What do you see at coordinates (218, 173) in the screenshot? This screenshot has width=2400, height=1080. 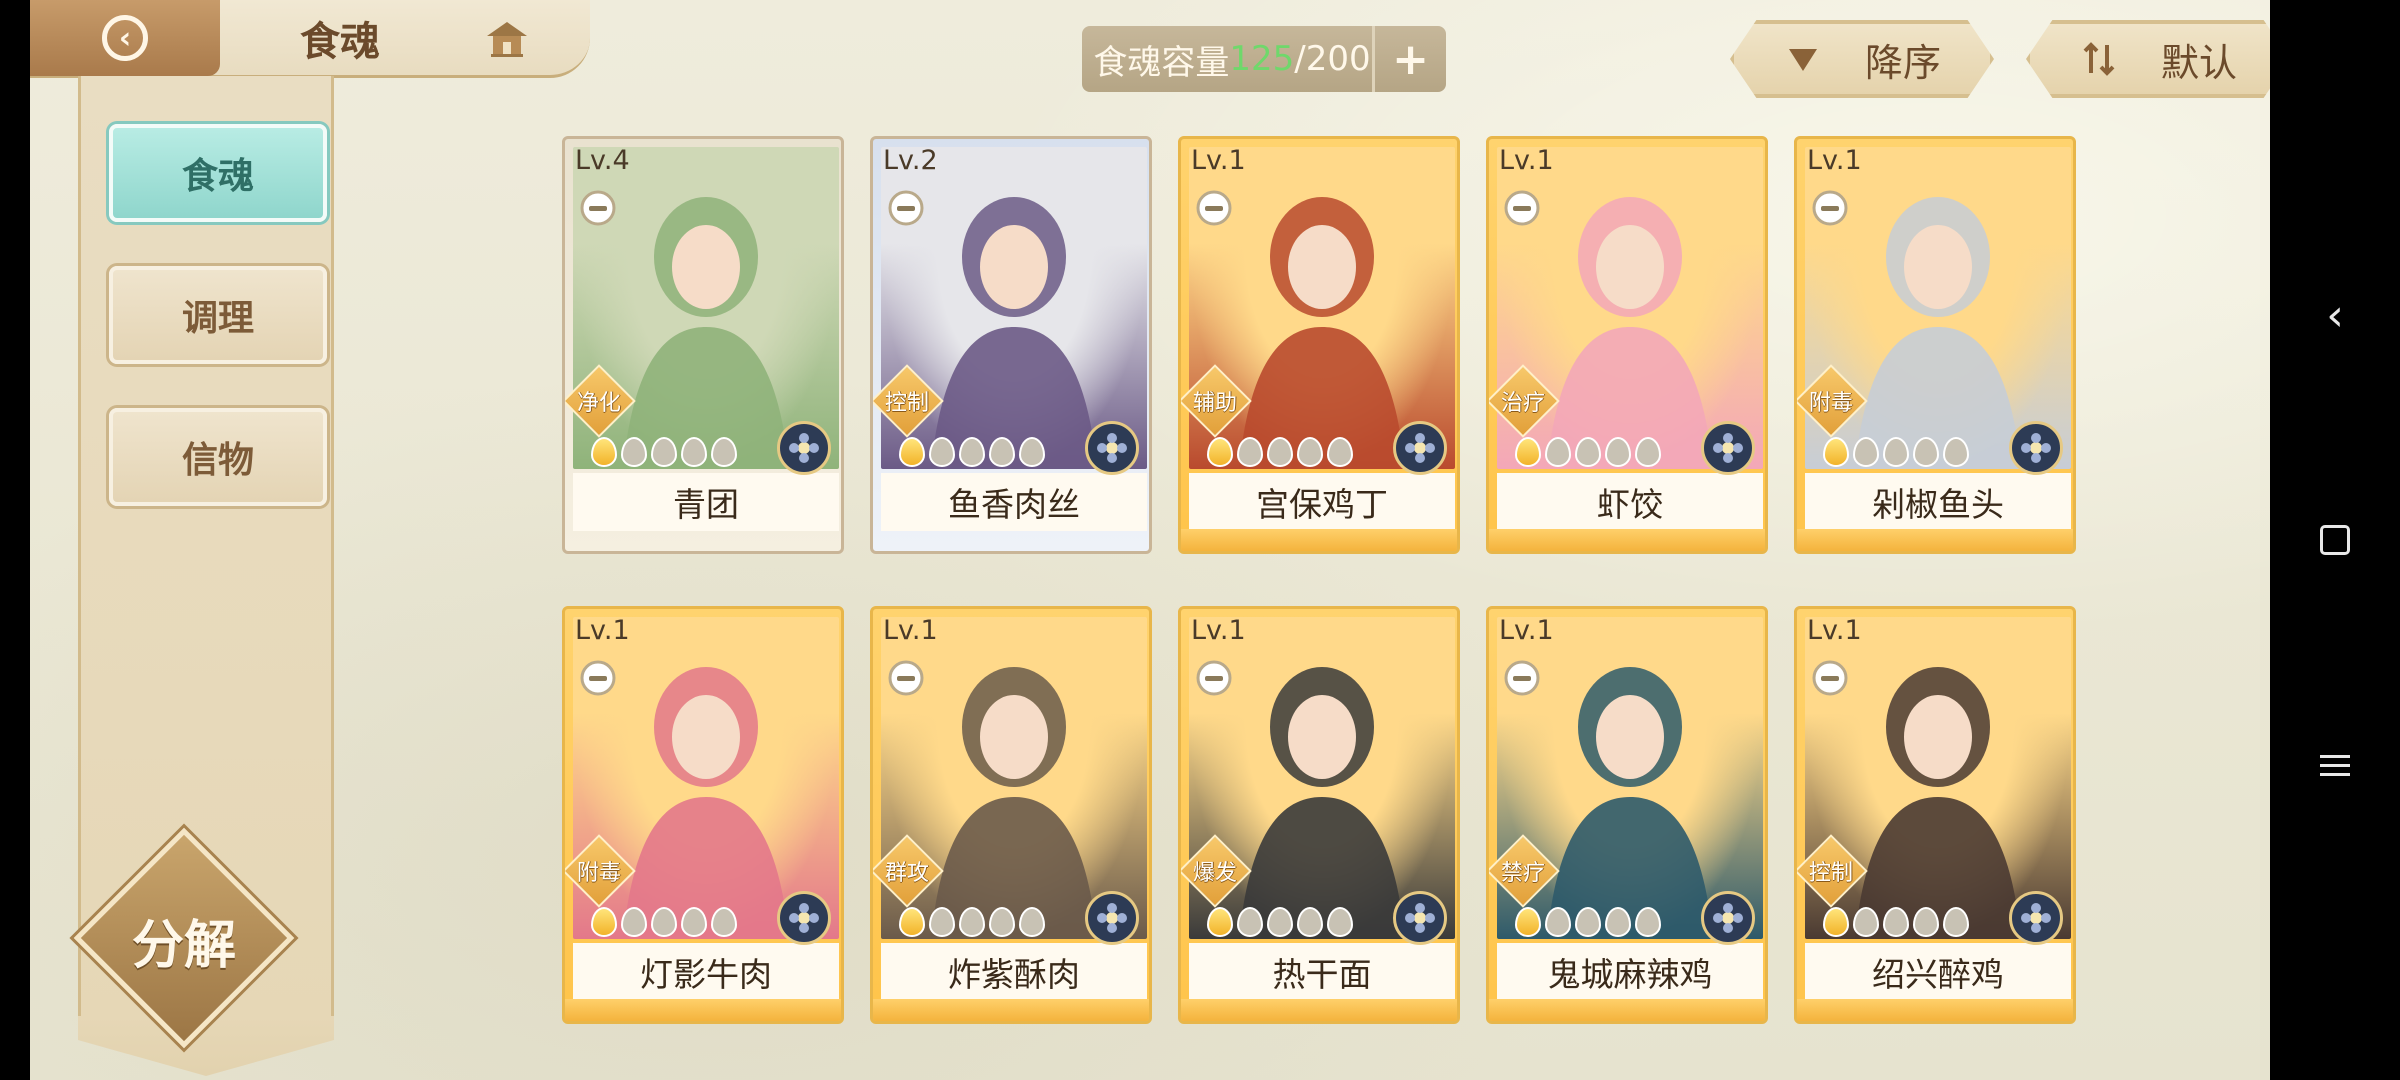 I see `tab-food-souls: 食魂` at bounding box center [218, 173].